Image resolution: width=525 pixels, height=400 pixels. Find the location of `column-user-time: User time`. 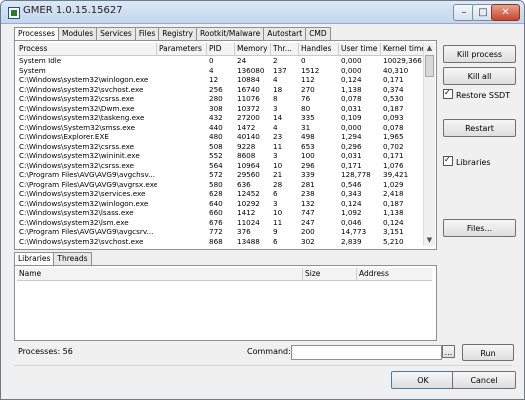

column-user-time: User time is located at coordinates (360, 49).